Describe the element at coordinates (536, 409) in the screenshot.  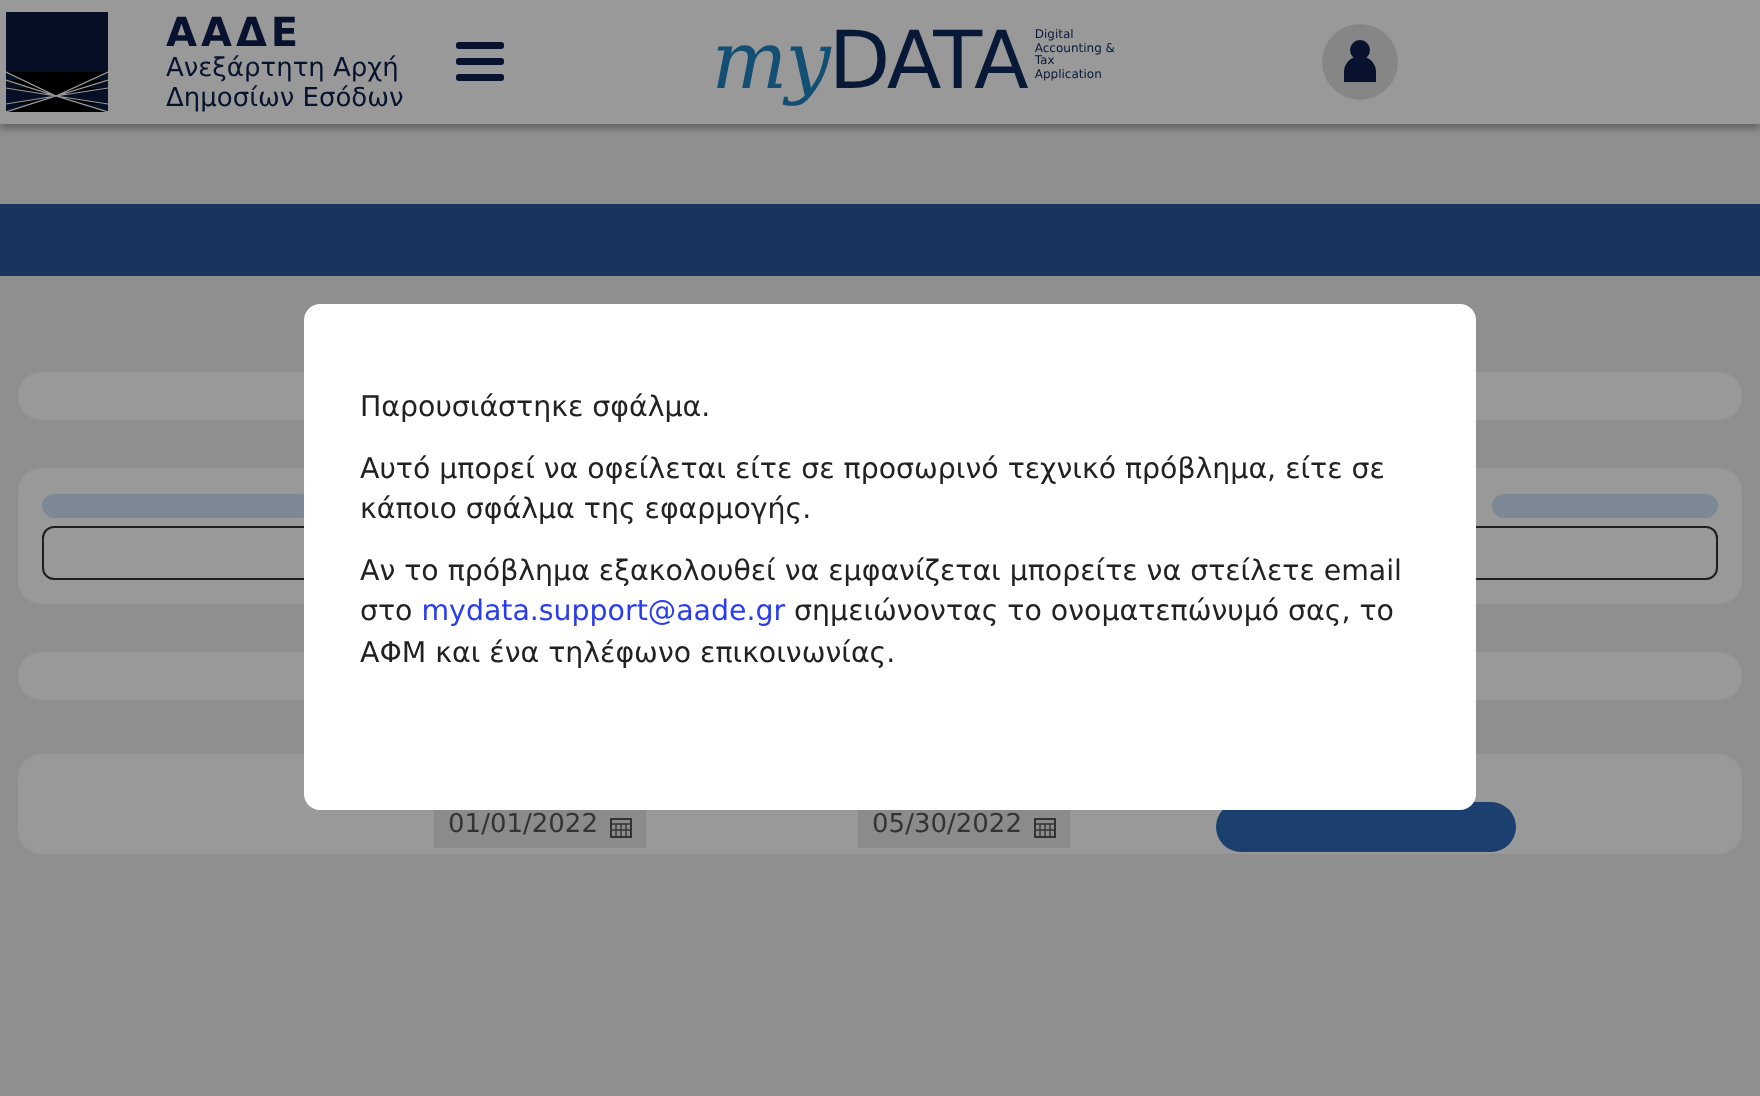
I see `dialog-message: Παρουσιάστηκε σφάλμα.` at that location.